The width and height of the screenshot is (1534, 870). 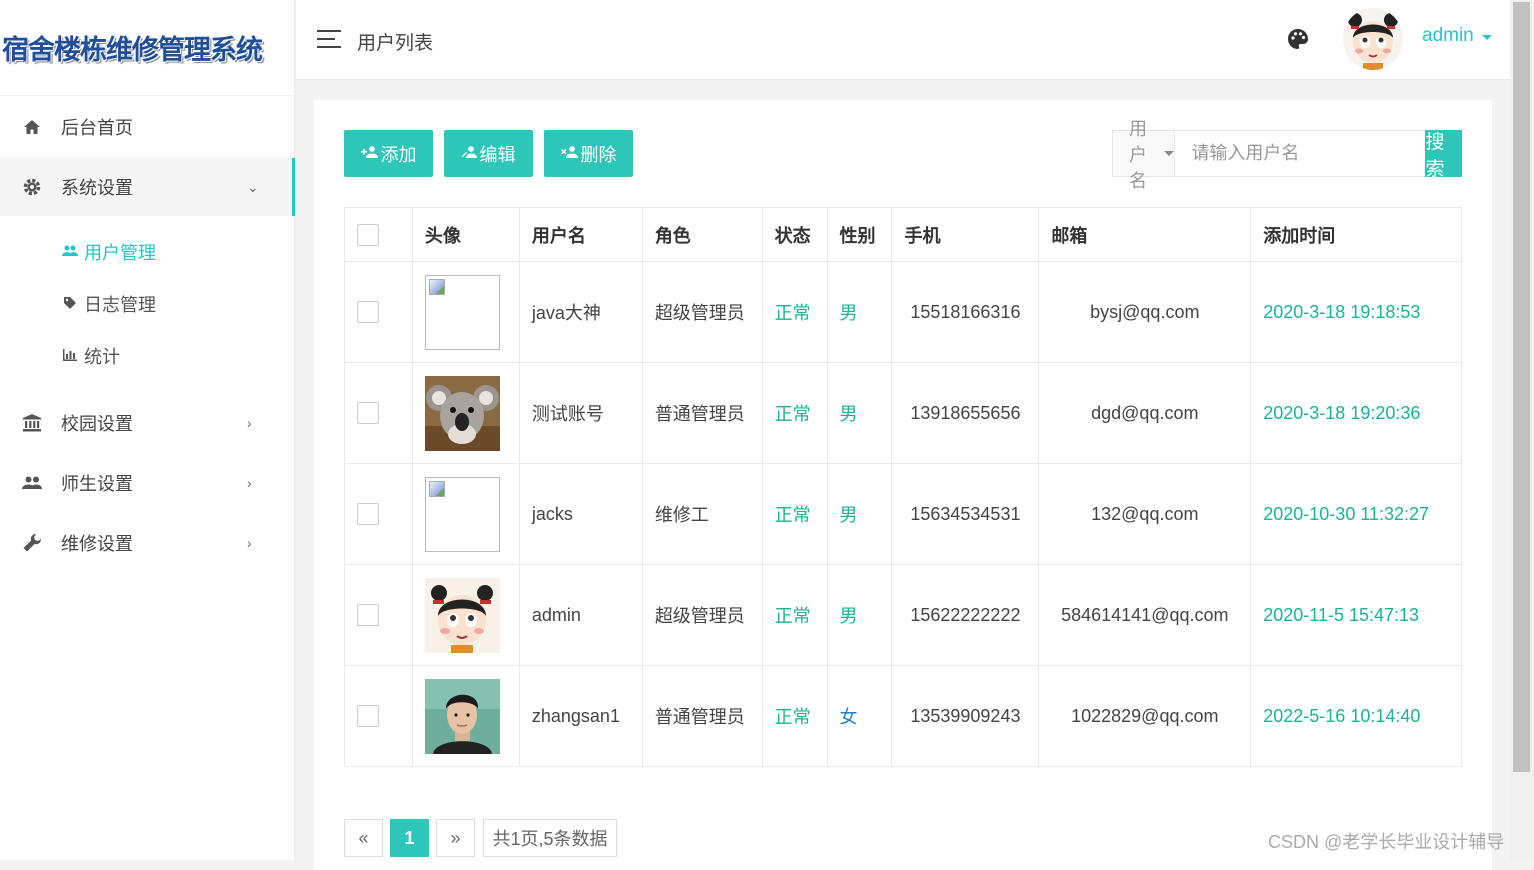 I want to click on chevron-right-icon: ›, so click(x=249, y=423).